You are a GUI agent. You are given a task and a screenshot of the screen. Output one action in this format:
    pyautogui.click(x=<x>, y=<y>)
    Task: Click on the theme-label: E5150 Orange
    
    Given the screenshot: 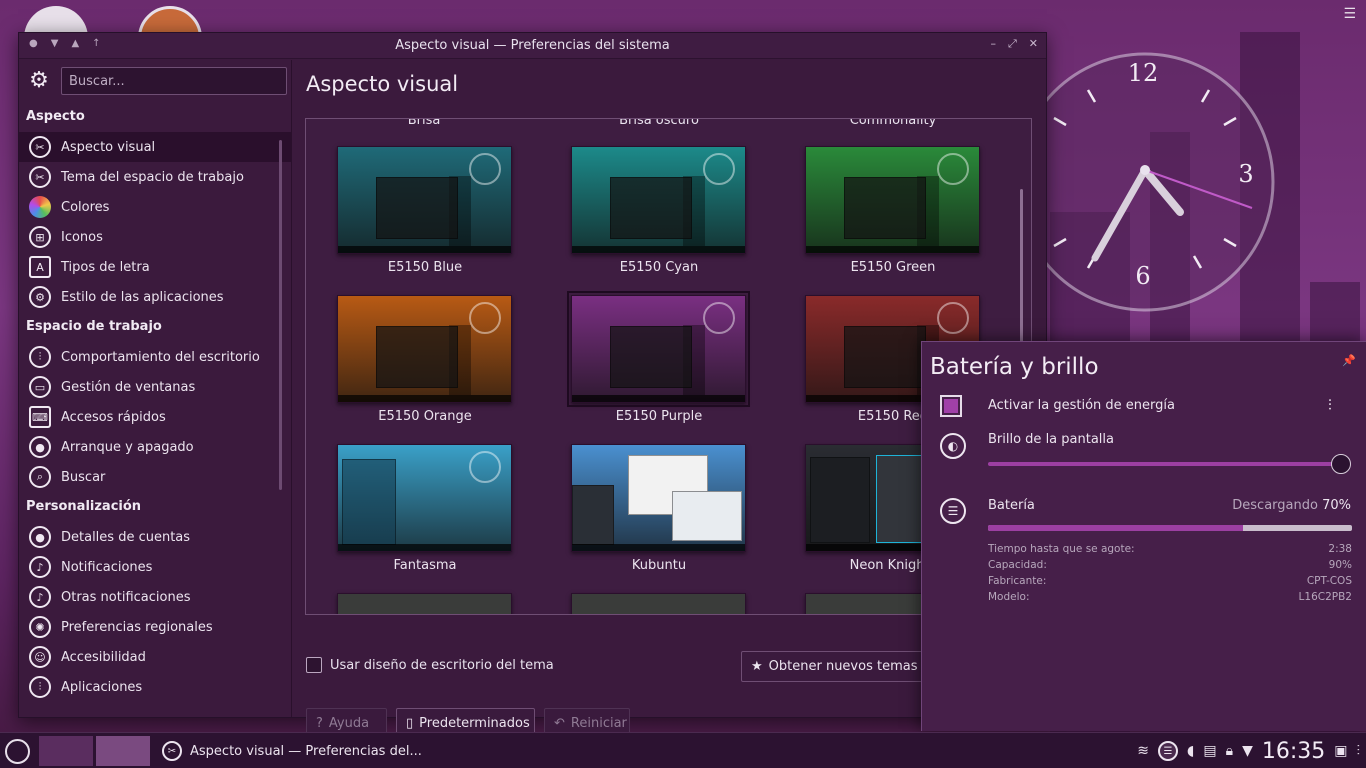 What is the action you would take?
    pyautogui.click(x=425, y=416)
    